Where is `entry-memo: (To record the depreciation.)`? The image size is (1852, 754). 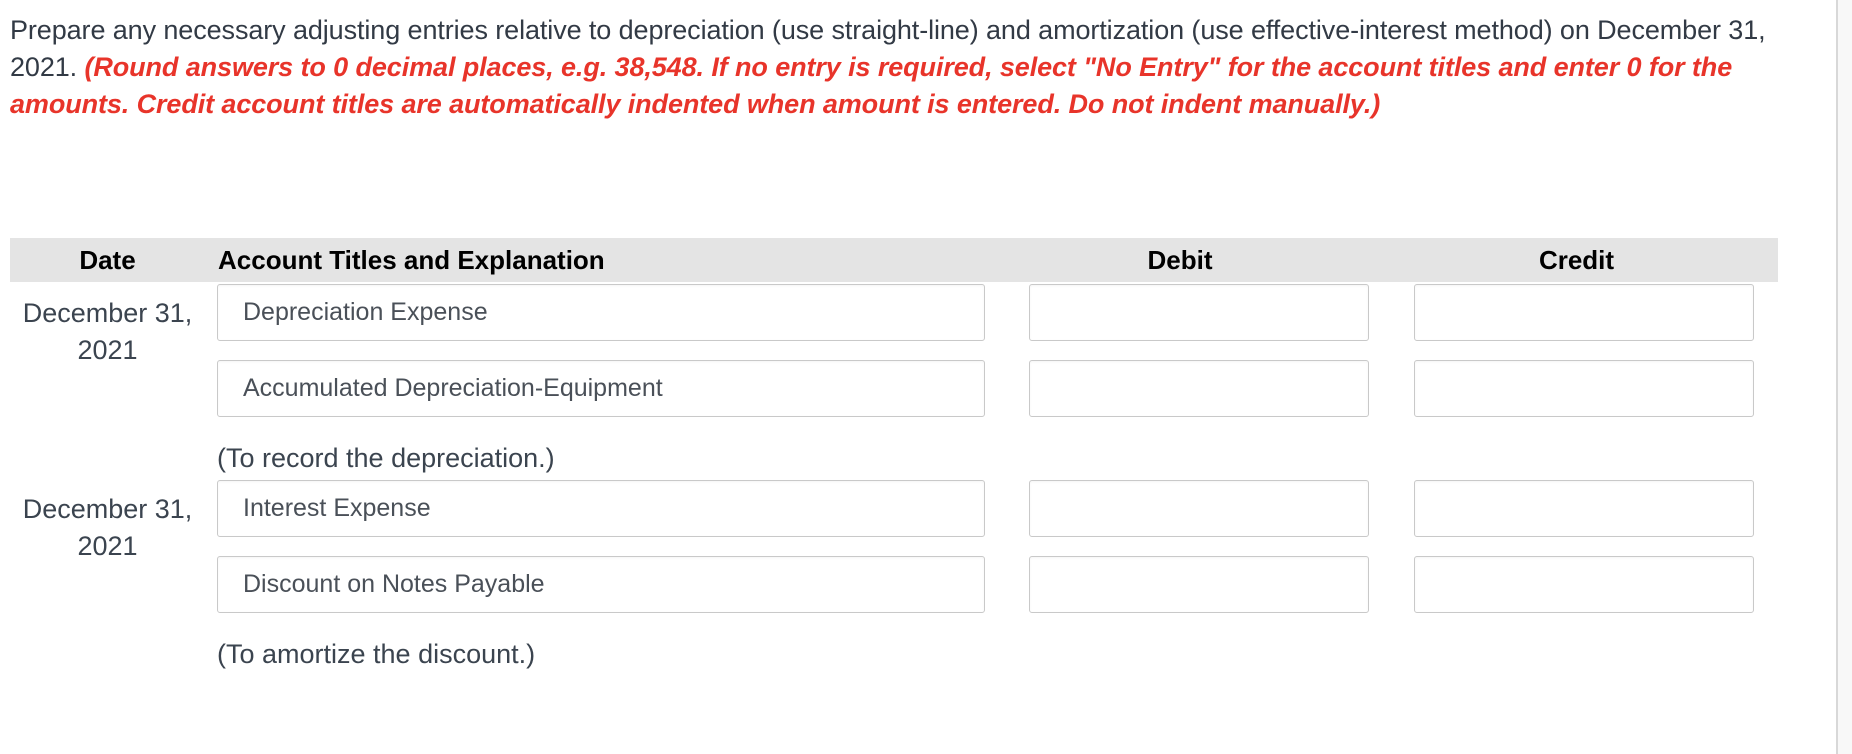 entry-memo: (To record the depreciation.) is located at coordinates (386, 458).